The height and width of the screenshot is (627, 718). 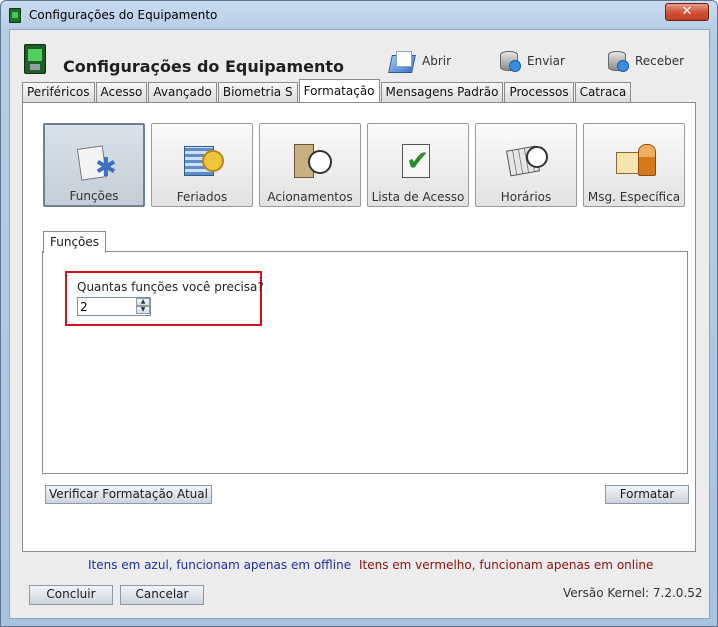 I want to click on open-button: Abrir, so click(x=420, y=61).